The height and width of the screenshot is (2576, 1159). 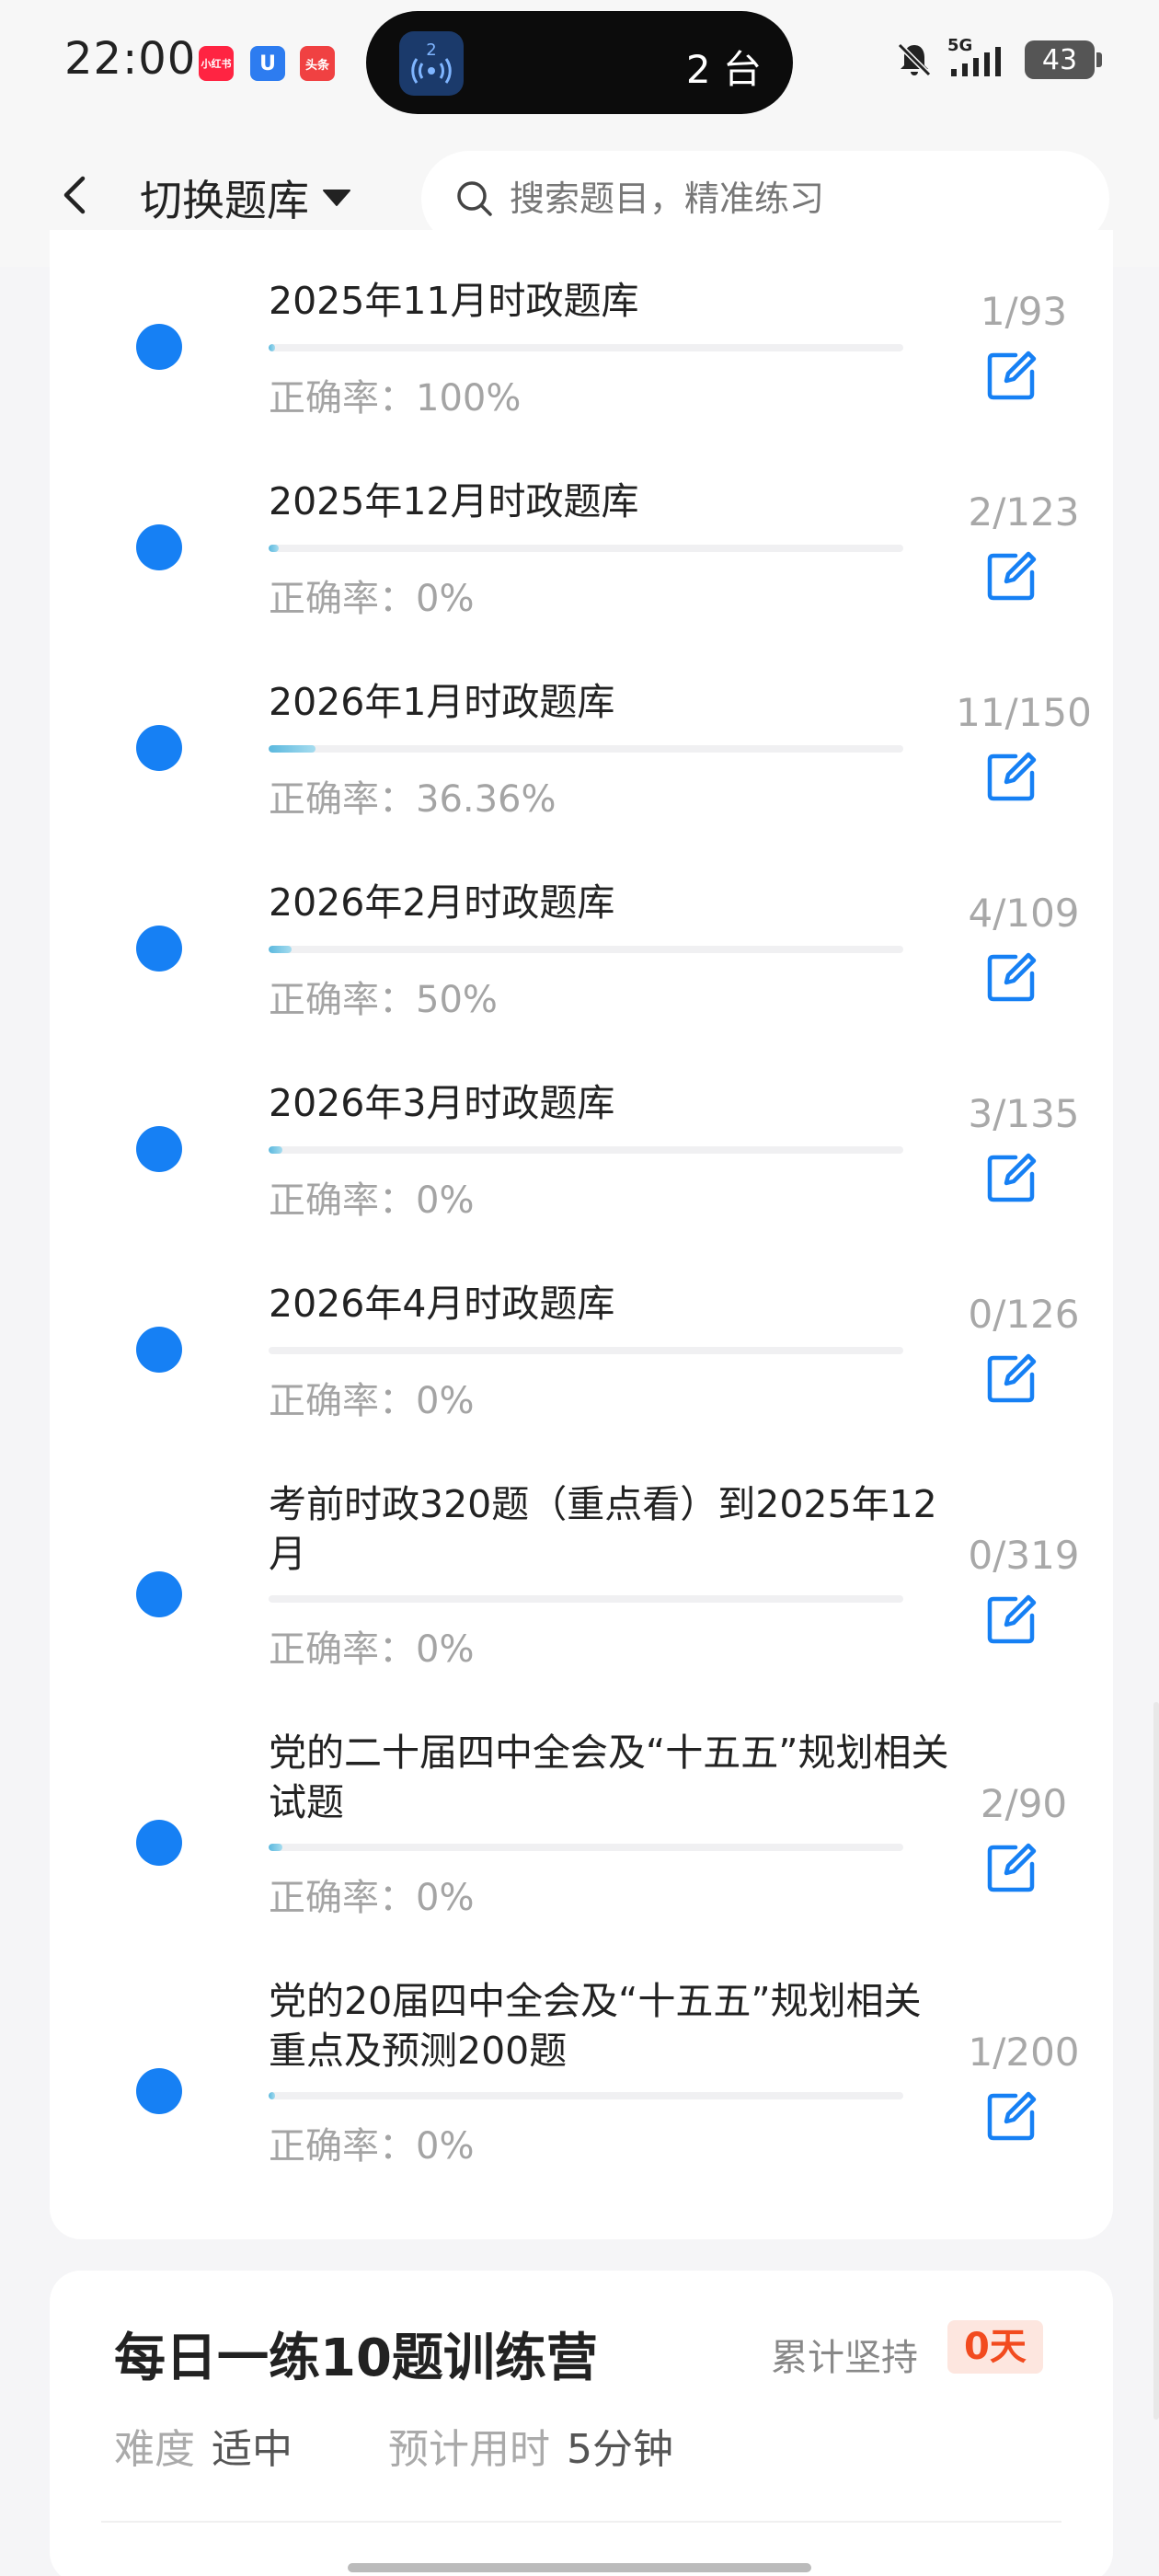 What do you see at coordinates (442, 1103) in the screenshot?
I see `bank-title: 2026年3月时政题库` at bounding box center [442, 1103].